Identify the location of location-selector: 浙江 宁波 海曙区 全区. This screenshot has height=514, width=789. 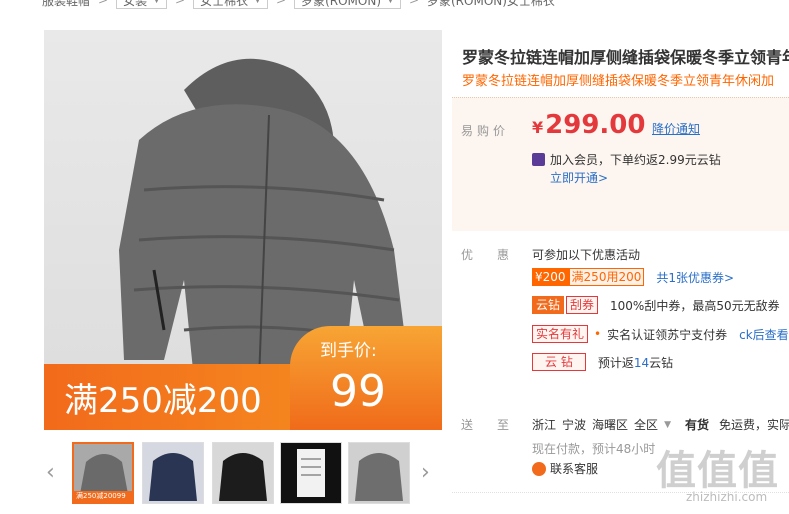
(598, 424).